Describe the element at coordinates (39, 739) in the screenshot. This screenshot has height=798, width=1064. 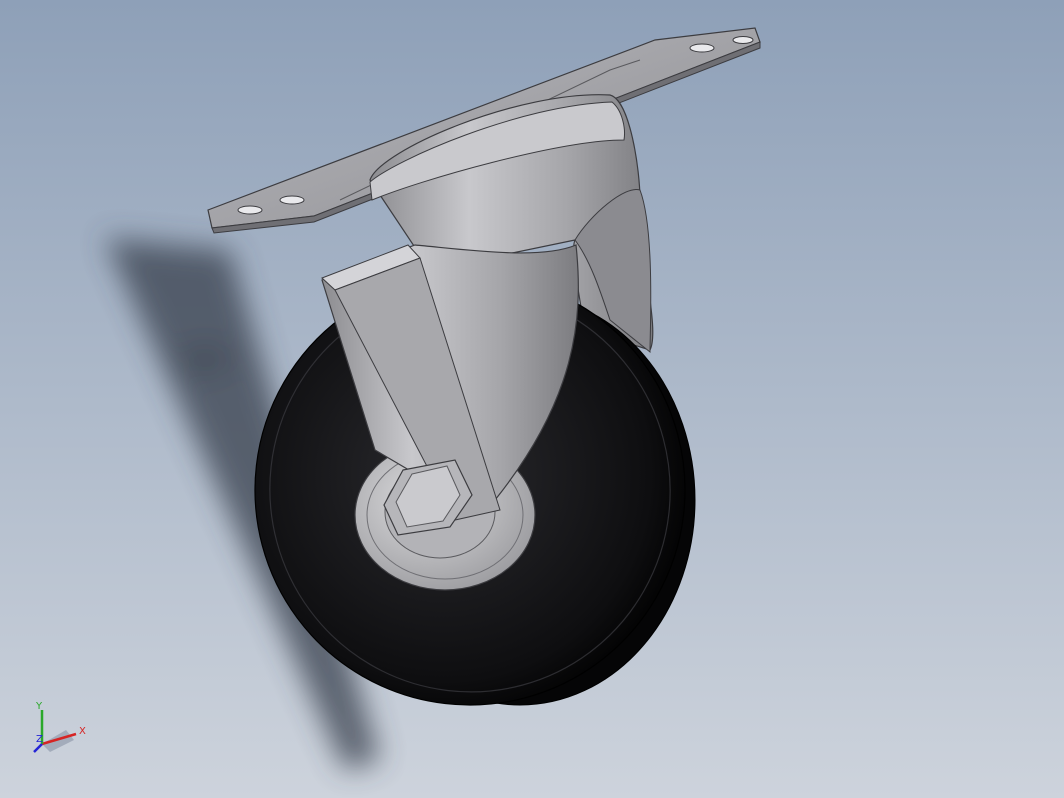
I see `triad-z-label: Z` at that location.